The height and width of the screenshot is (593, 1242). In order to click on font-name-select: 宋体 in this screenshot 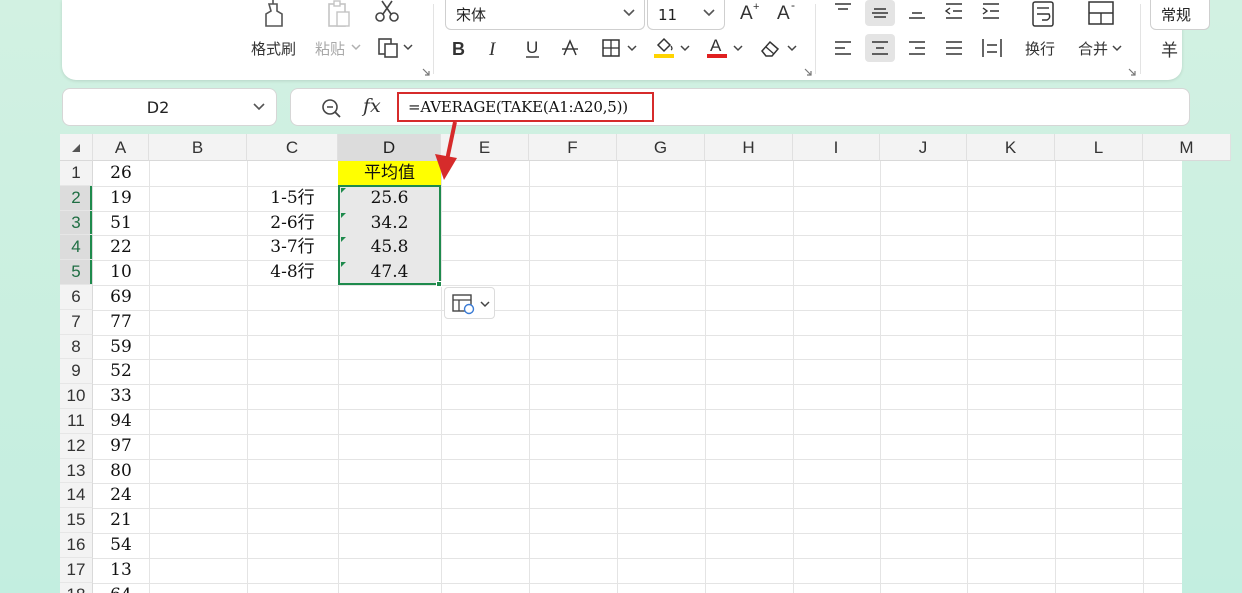, I will do `click(545, 15)`.